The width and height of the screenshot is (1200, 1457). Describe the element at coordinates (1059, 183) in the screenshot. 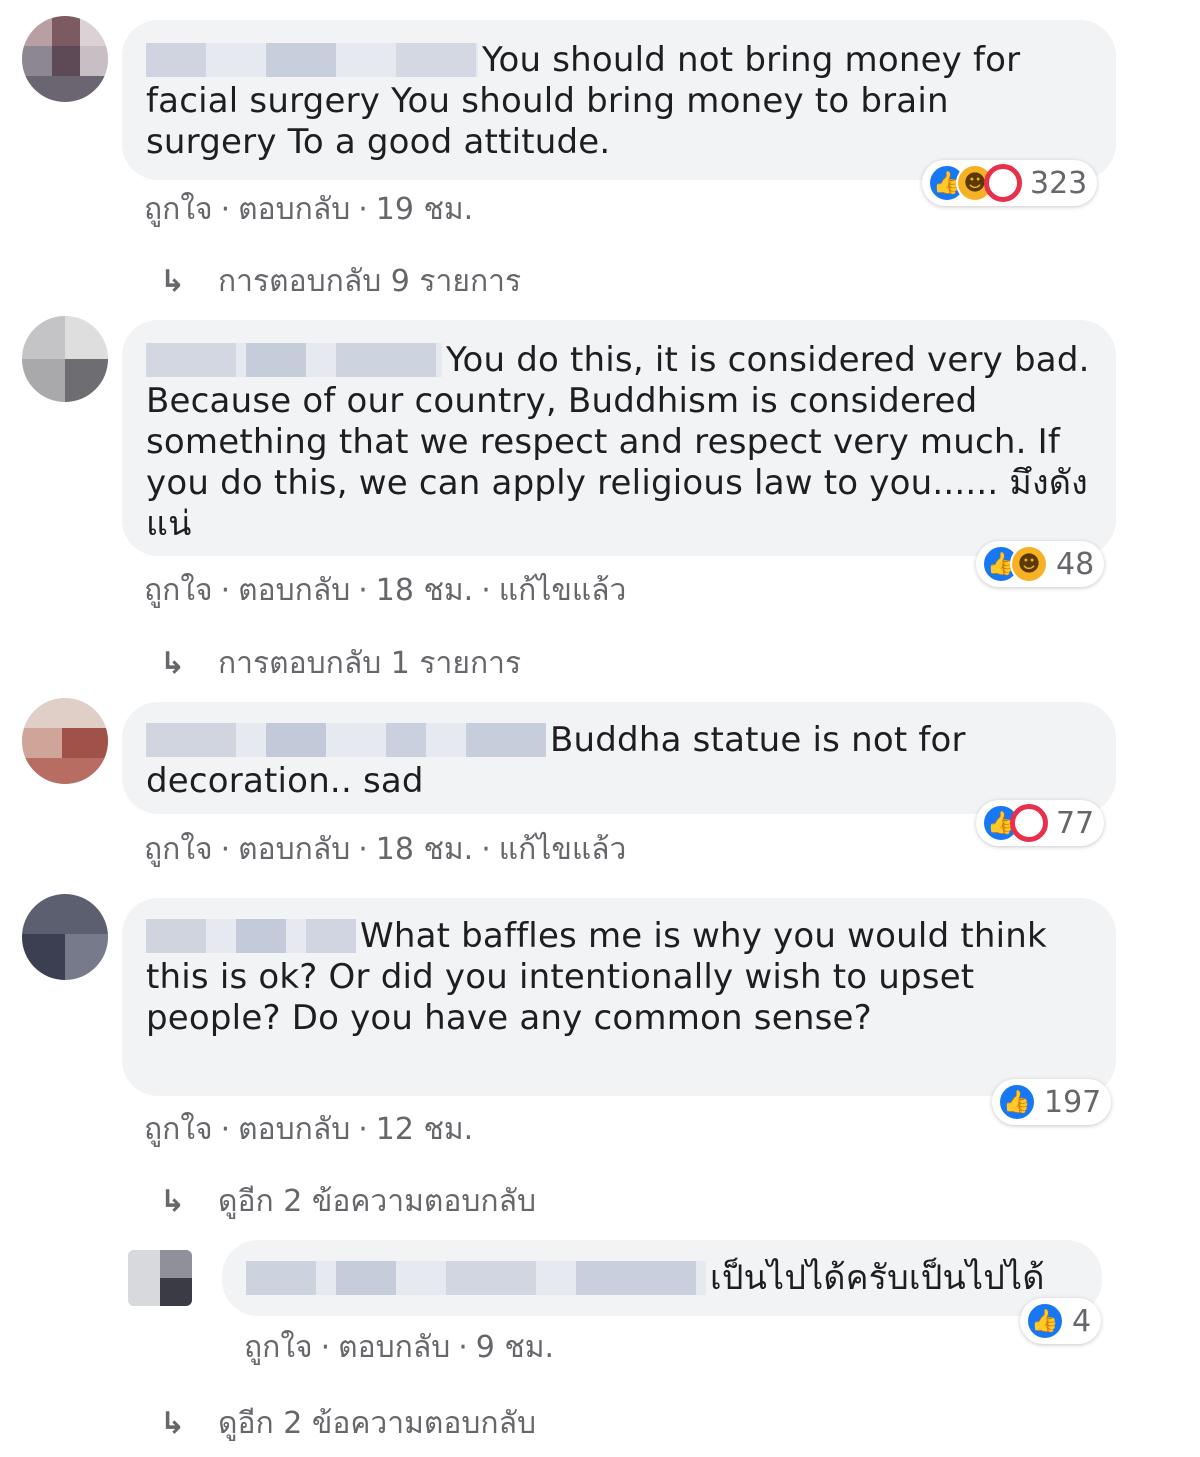

I see `reaction-count: 323` at that location.